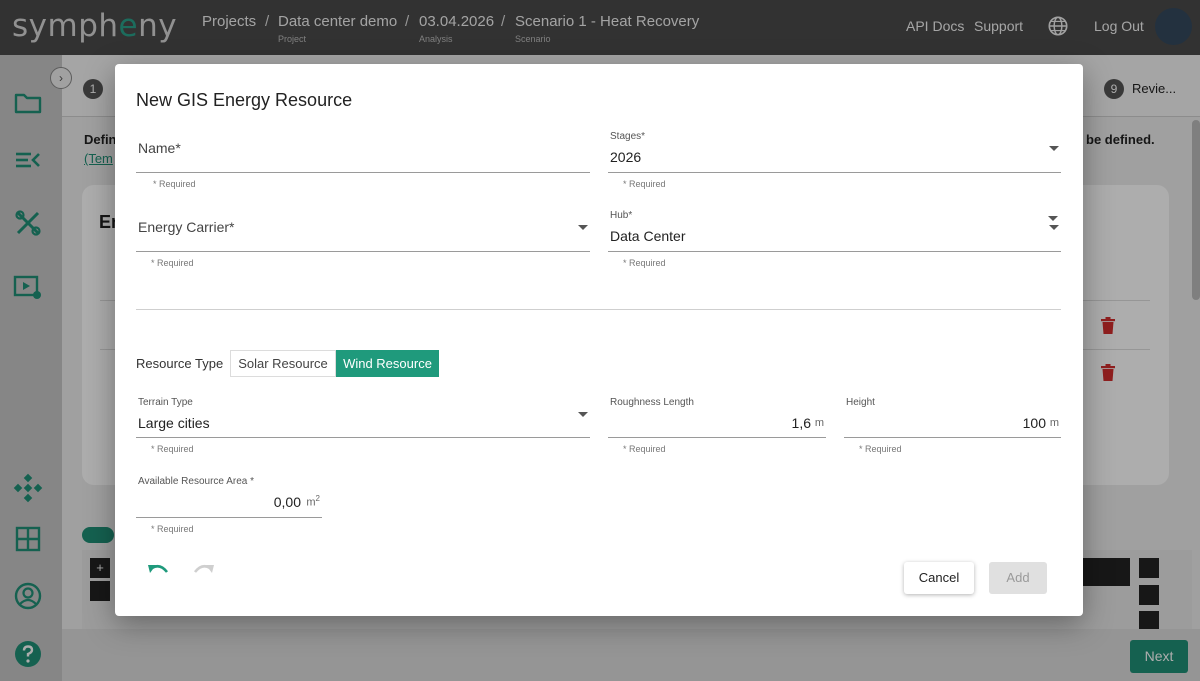 The width and height of the screenshot is (1200, 681). I want to click on wind-resource-toggle: Wind Resource, so click(387, 363).